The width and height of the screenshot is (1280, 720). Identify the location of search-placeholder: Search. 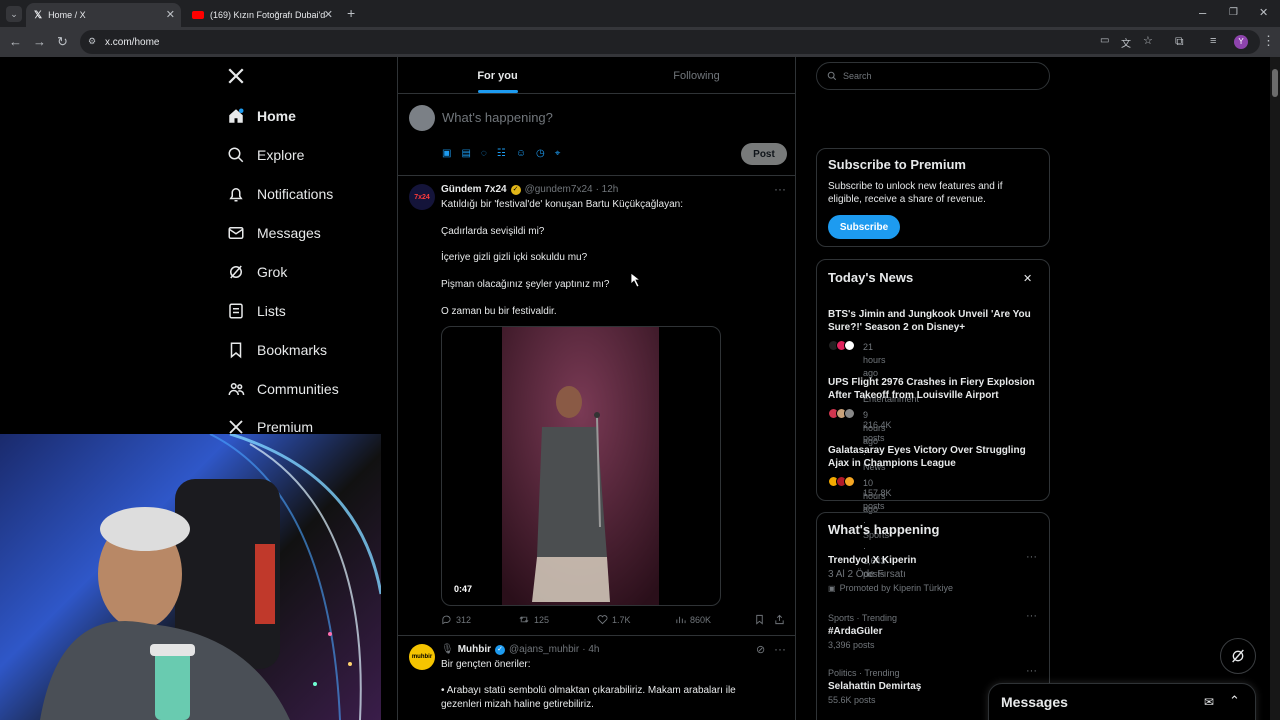
(857, 76).